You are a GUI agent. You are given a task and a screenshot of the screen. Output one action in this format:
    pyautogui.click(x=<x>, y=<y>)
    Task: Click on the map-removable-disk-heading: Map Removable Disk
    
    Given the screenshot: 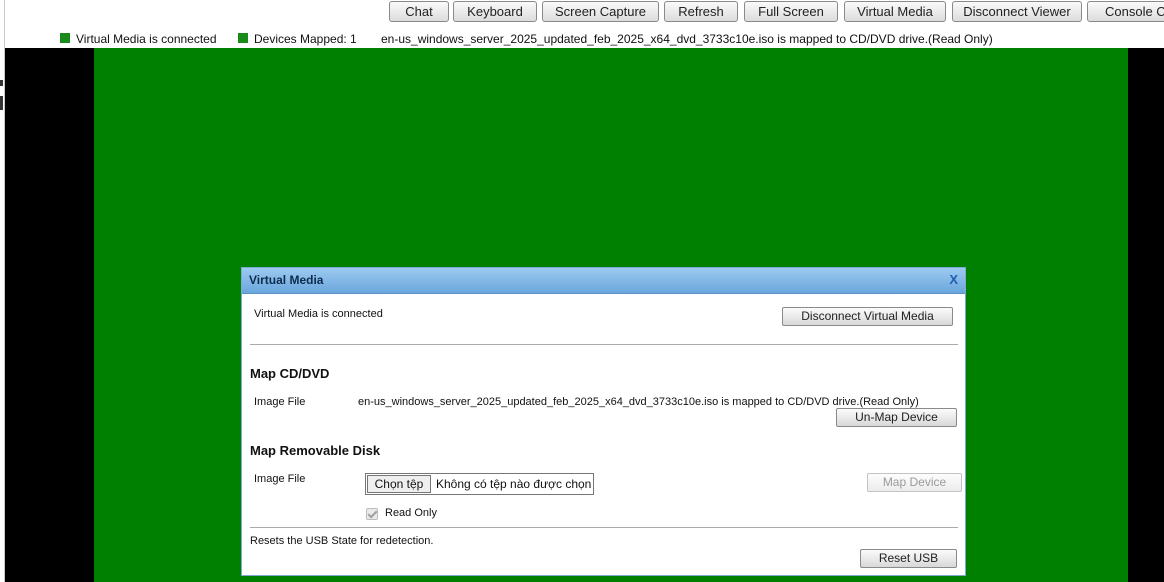 What is the action you would take?
    pyautogui.click(x=315, y=450)
    